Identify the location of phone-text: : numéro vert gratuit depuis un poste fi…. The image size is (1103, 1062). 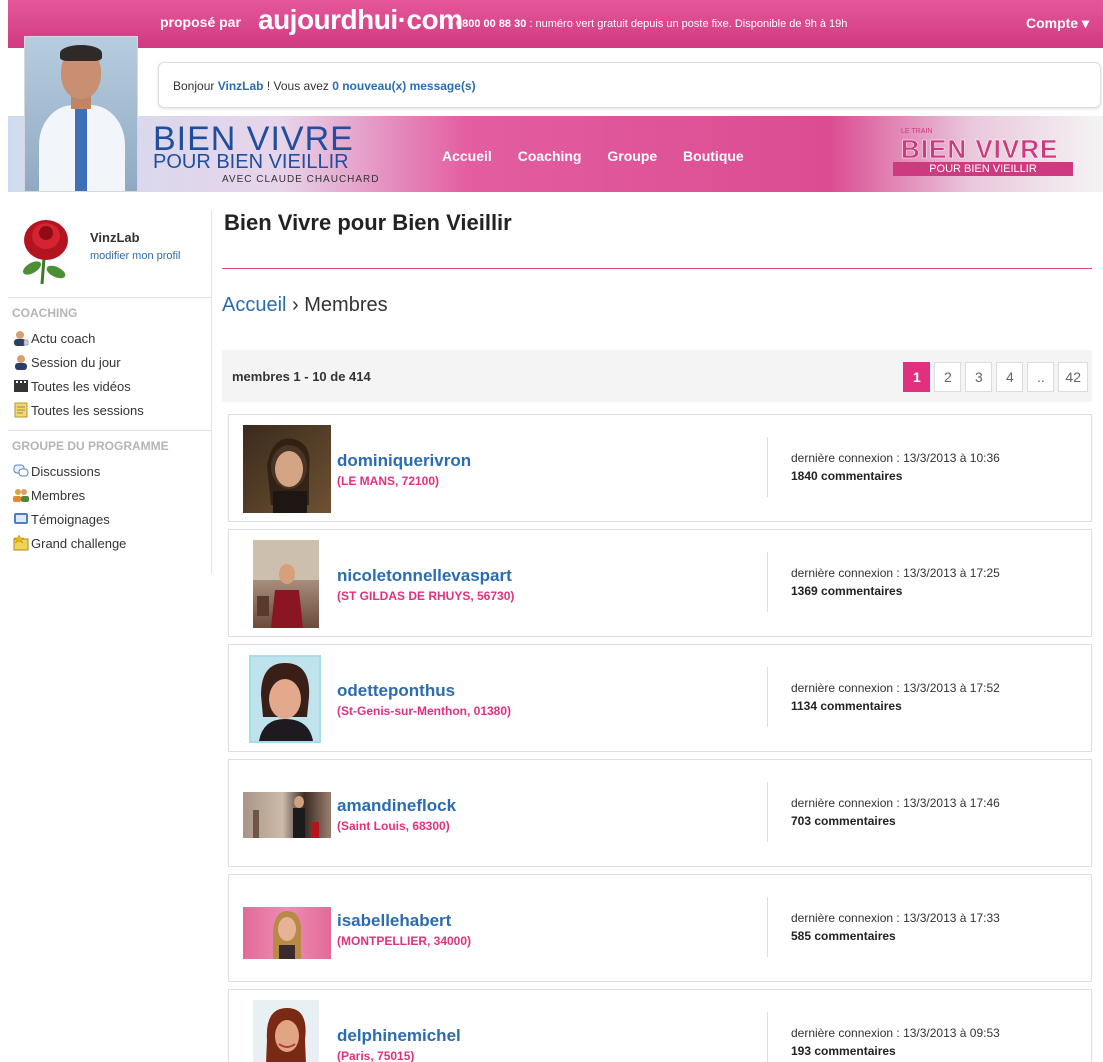
(687, 24).